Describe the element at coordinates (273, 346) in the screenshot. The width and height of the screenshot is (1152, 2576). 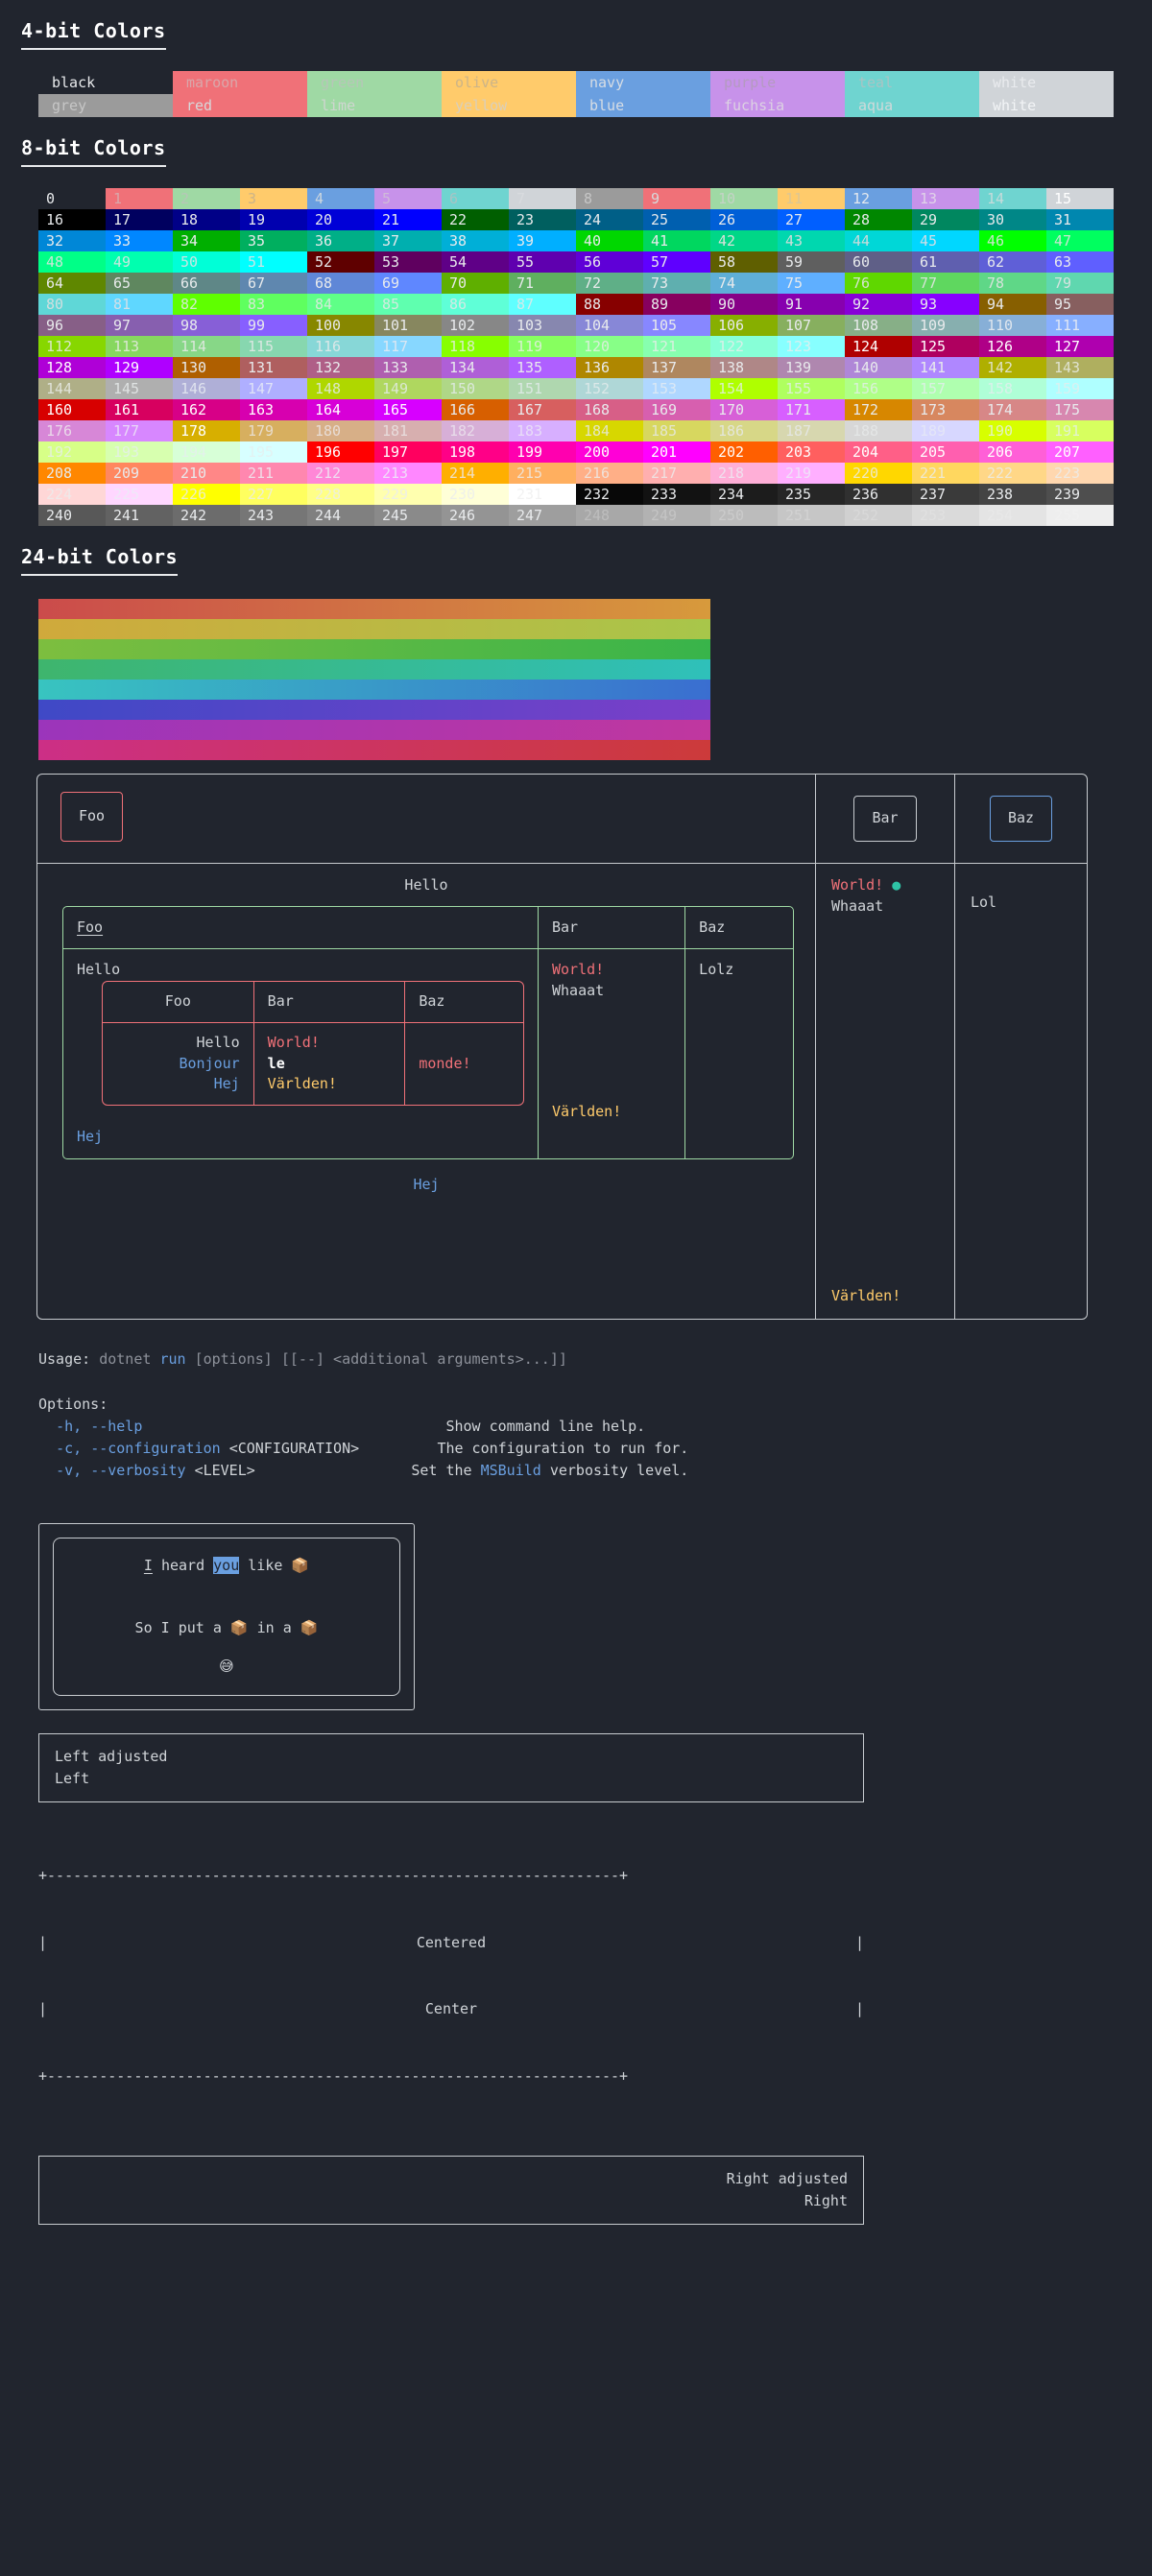
I see `eightbit-cell-115: 115` at that location.